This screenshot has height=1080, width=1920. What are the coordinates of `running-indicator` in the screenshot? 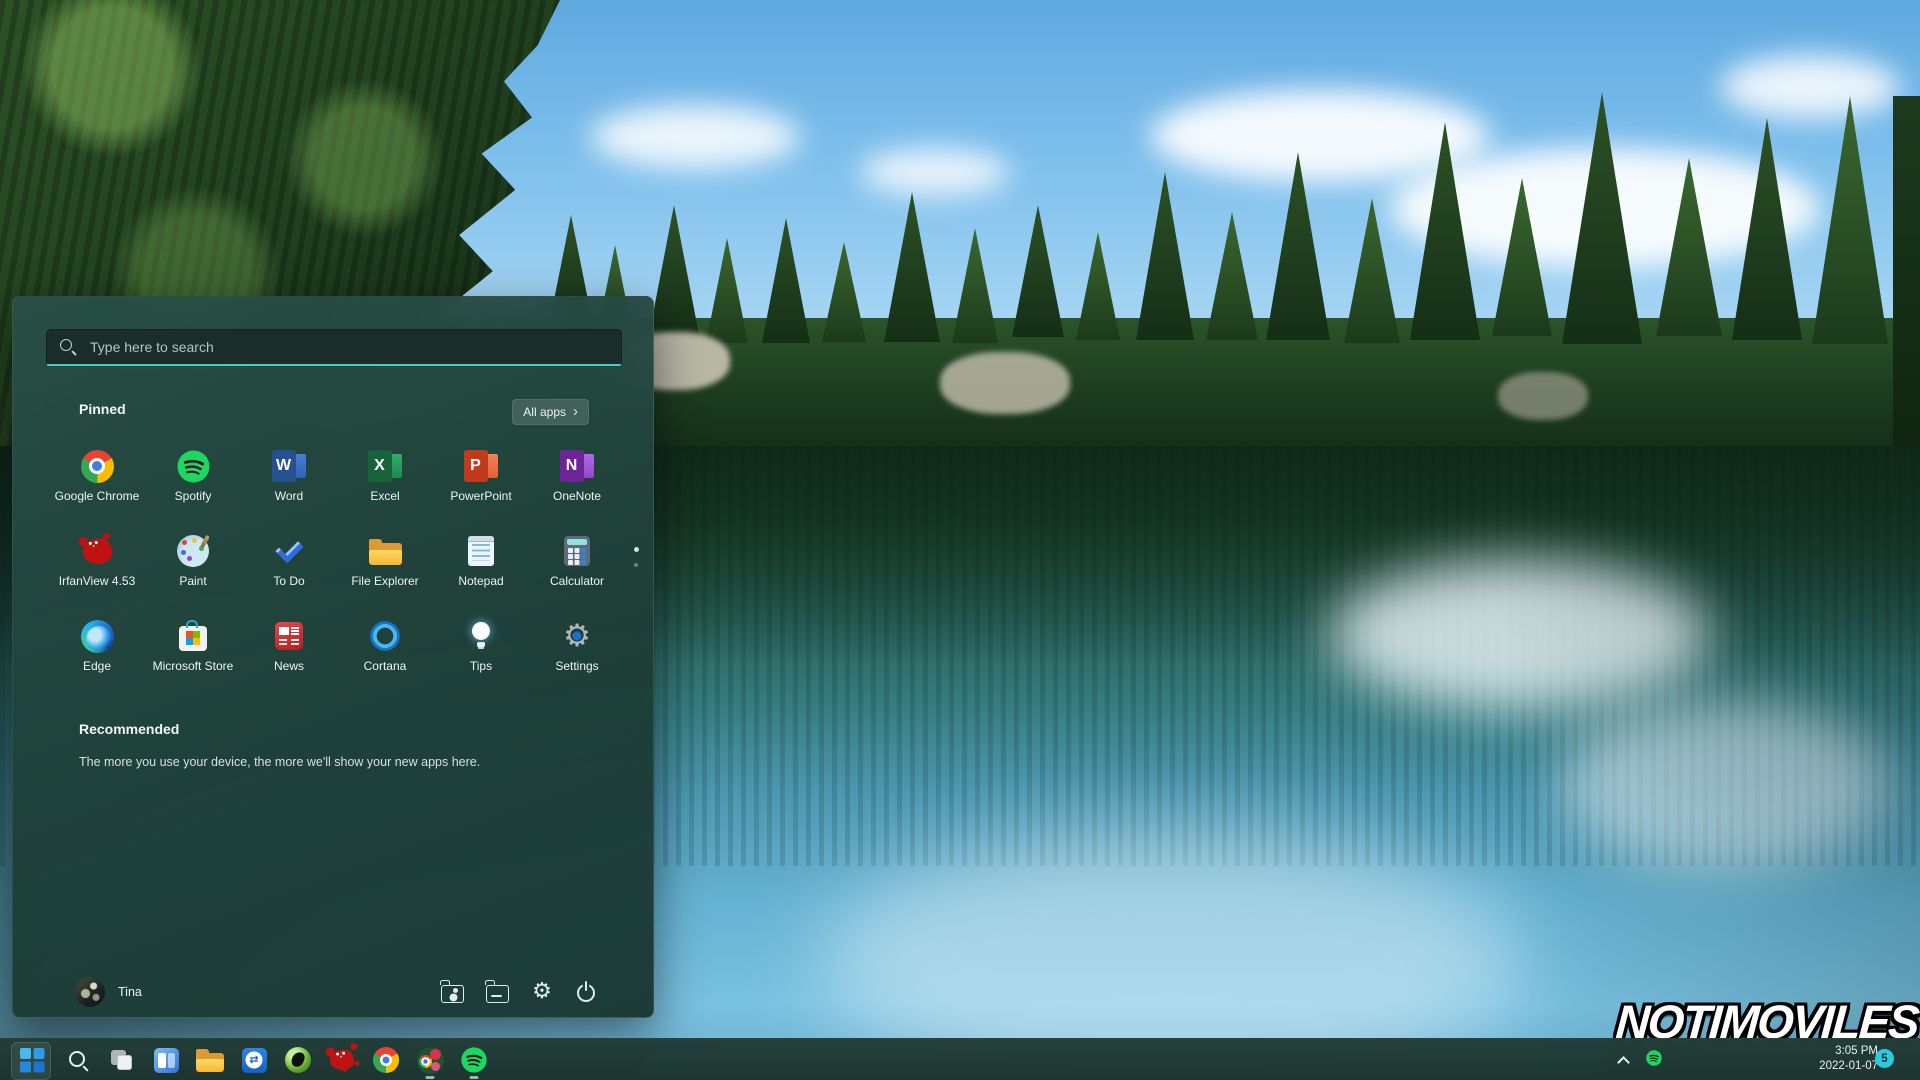 It's located at (474, 1077).